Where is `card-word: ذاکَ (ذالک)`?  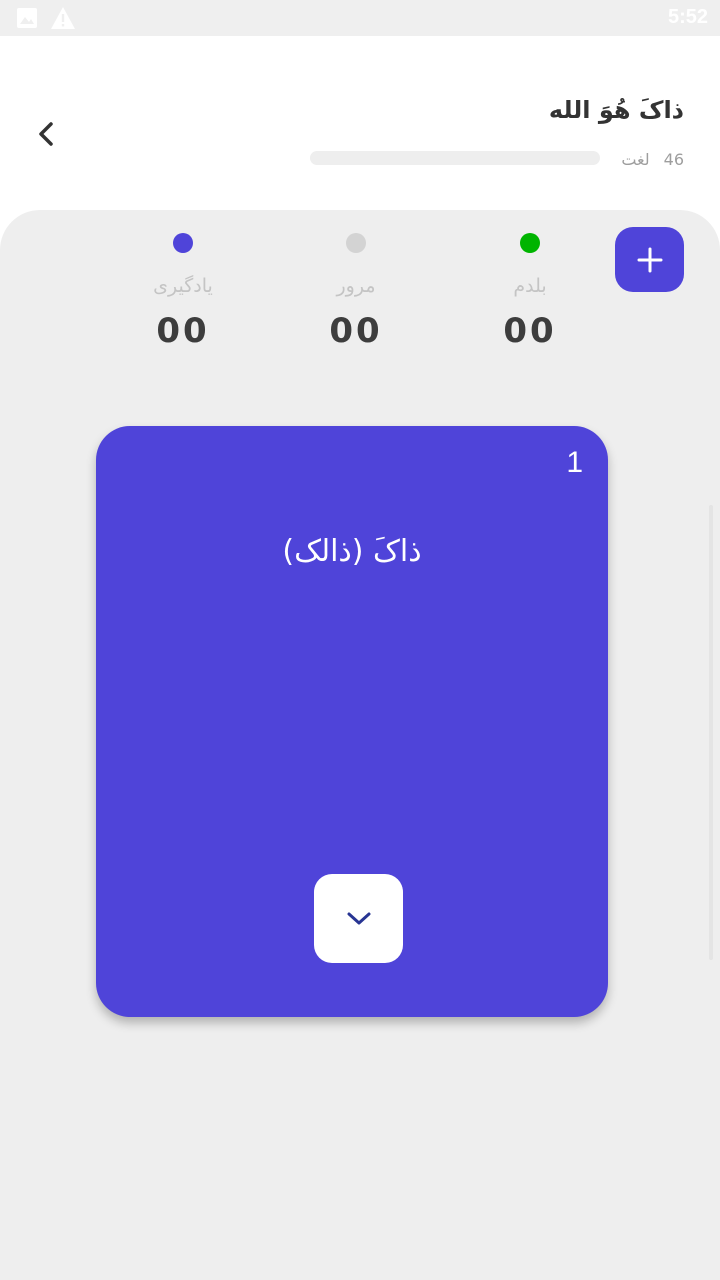
card-word: ذاکَ (ذالک) is located at coordinates (352, 551).